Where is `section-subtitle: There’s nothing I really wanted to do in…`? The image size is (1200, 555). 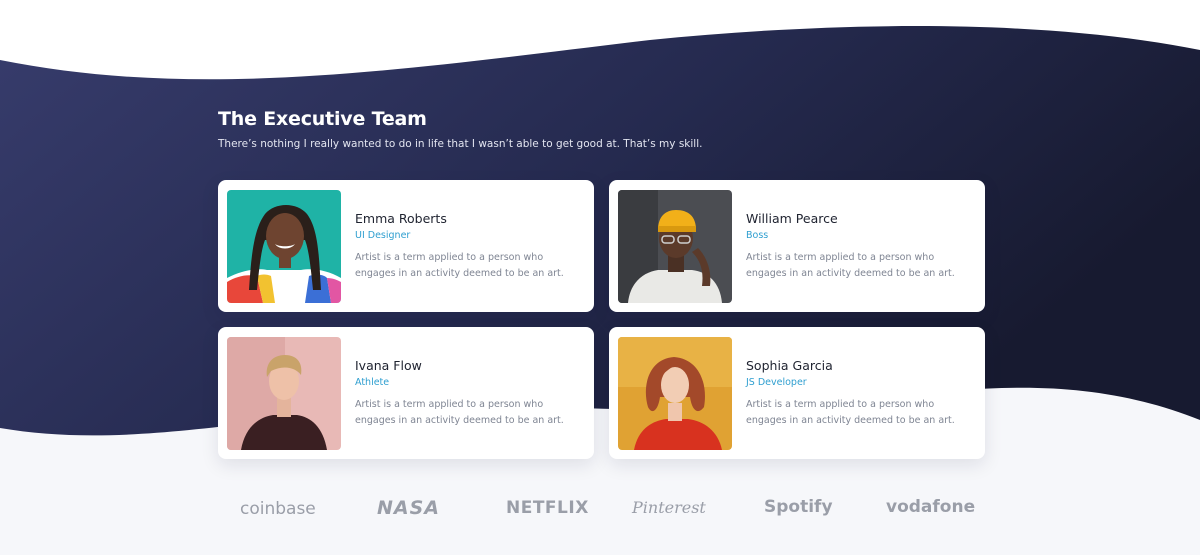
section-subtitle: There’s nothing I really wanted to do in… is located at coordinates (460, 144).